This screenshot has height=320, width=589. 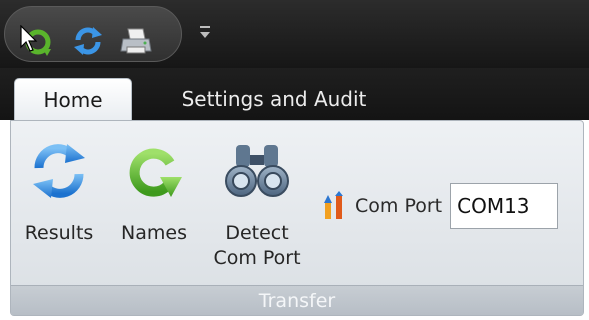 What do you see at coordinates (257, 206) in the screenshot?
I see `detect-com-port-button: Detect Com Port` at bounding box center [257, 206].